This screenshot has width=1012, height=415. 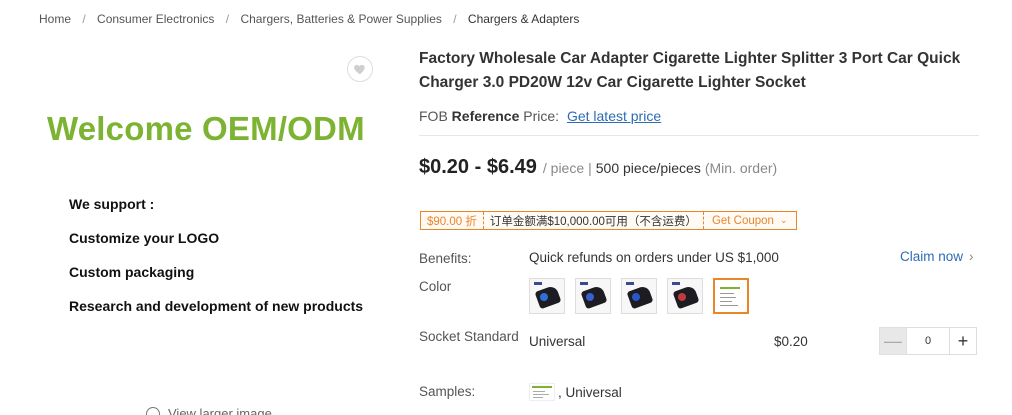 I want to click on color-swatch-selected, so click(x=731, y=296).